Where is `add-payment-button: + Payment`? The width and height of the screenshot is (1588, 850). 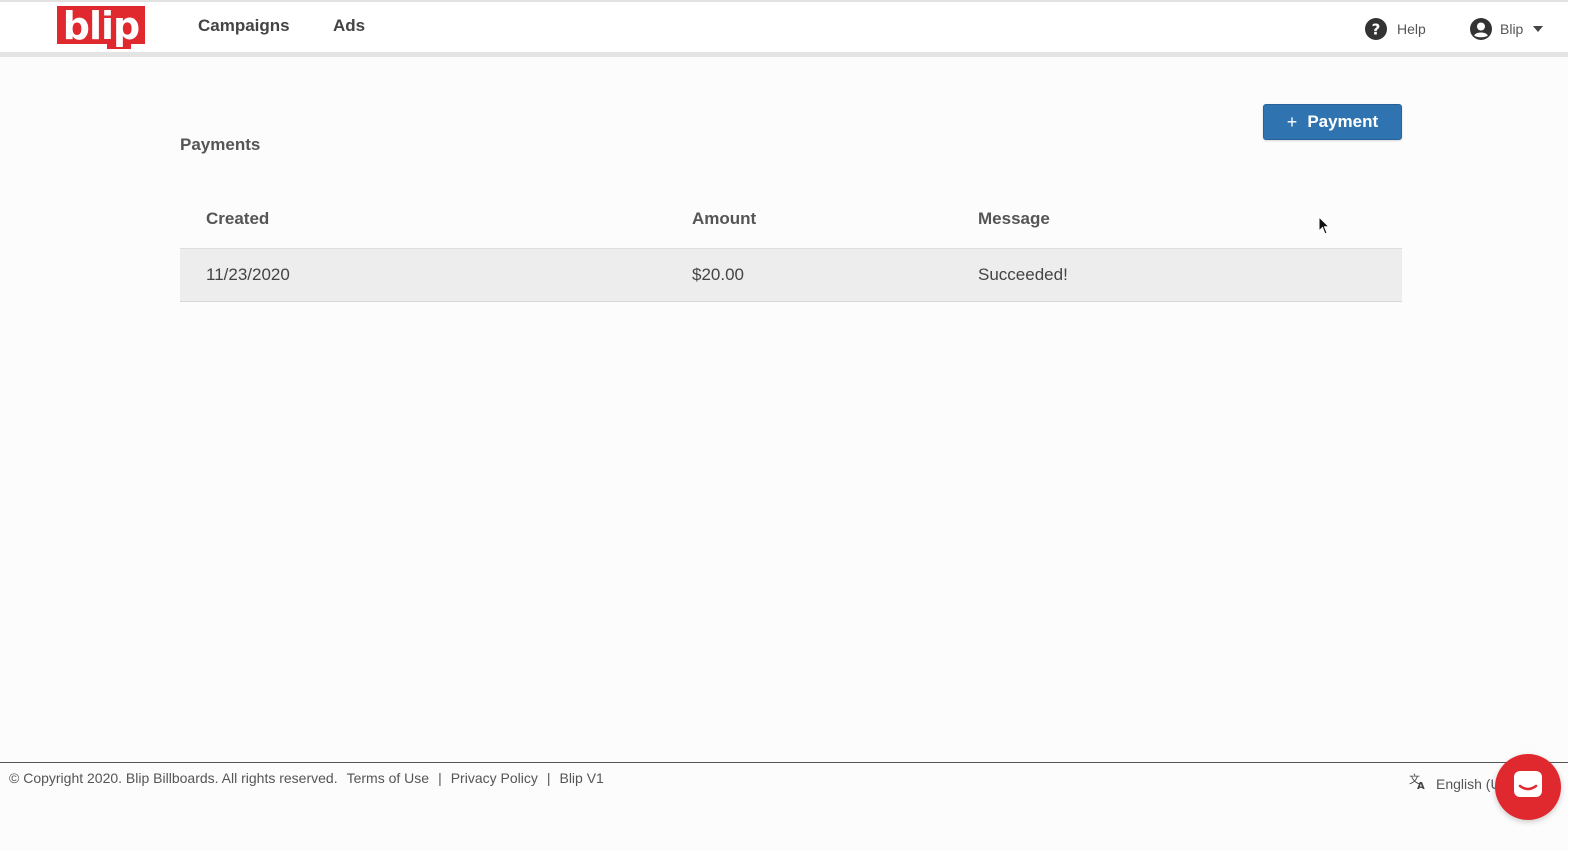 add-payment-button: + Payment is located at coordinates (1332, 122).